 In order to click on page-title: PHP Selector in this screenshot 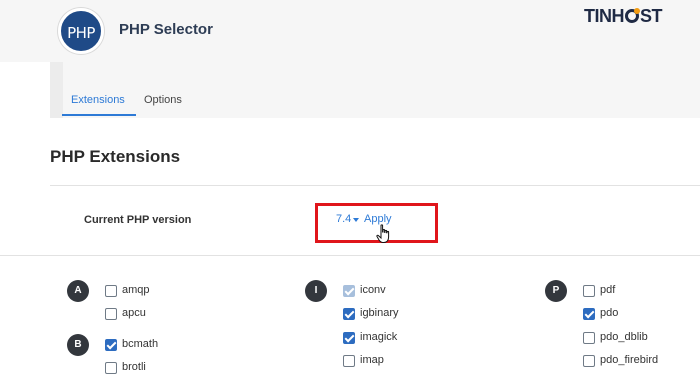, I will do `click(166, 29)`.